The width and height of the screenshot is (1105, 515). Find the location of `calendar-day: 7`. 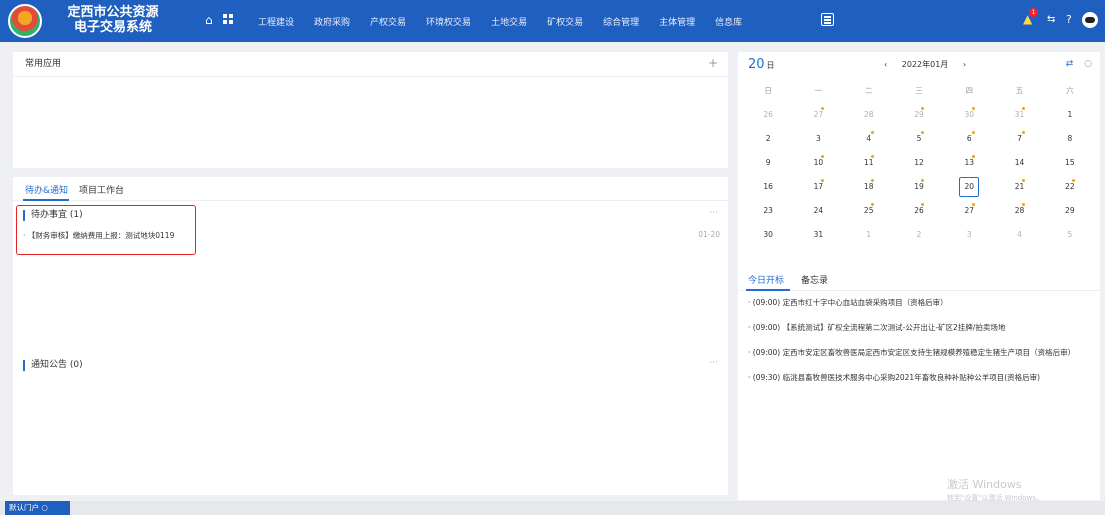

calendar-day: 7 is located at coordinates (1019, 139).